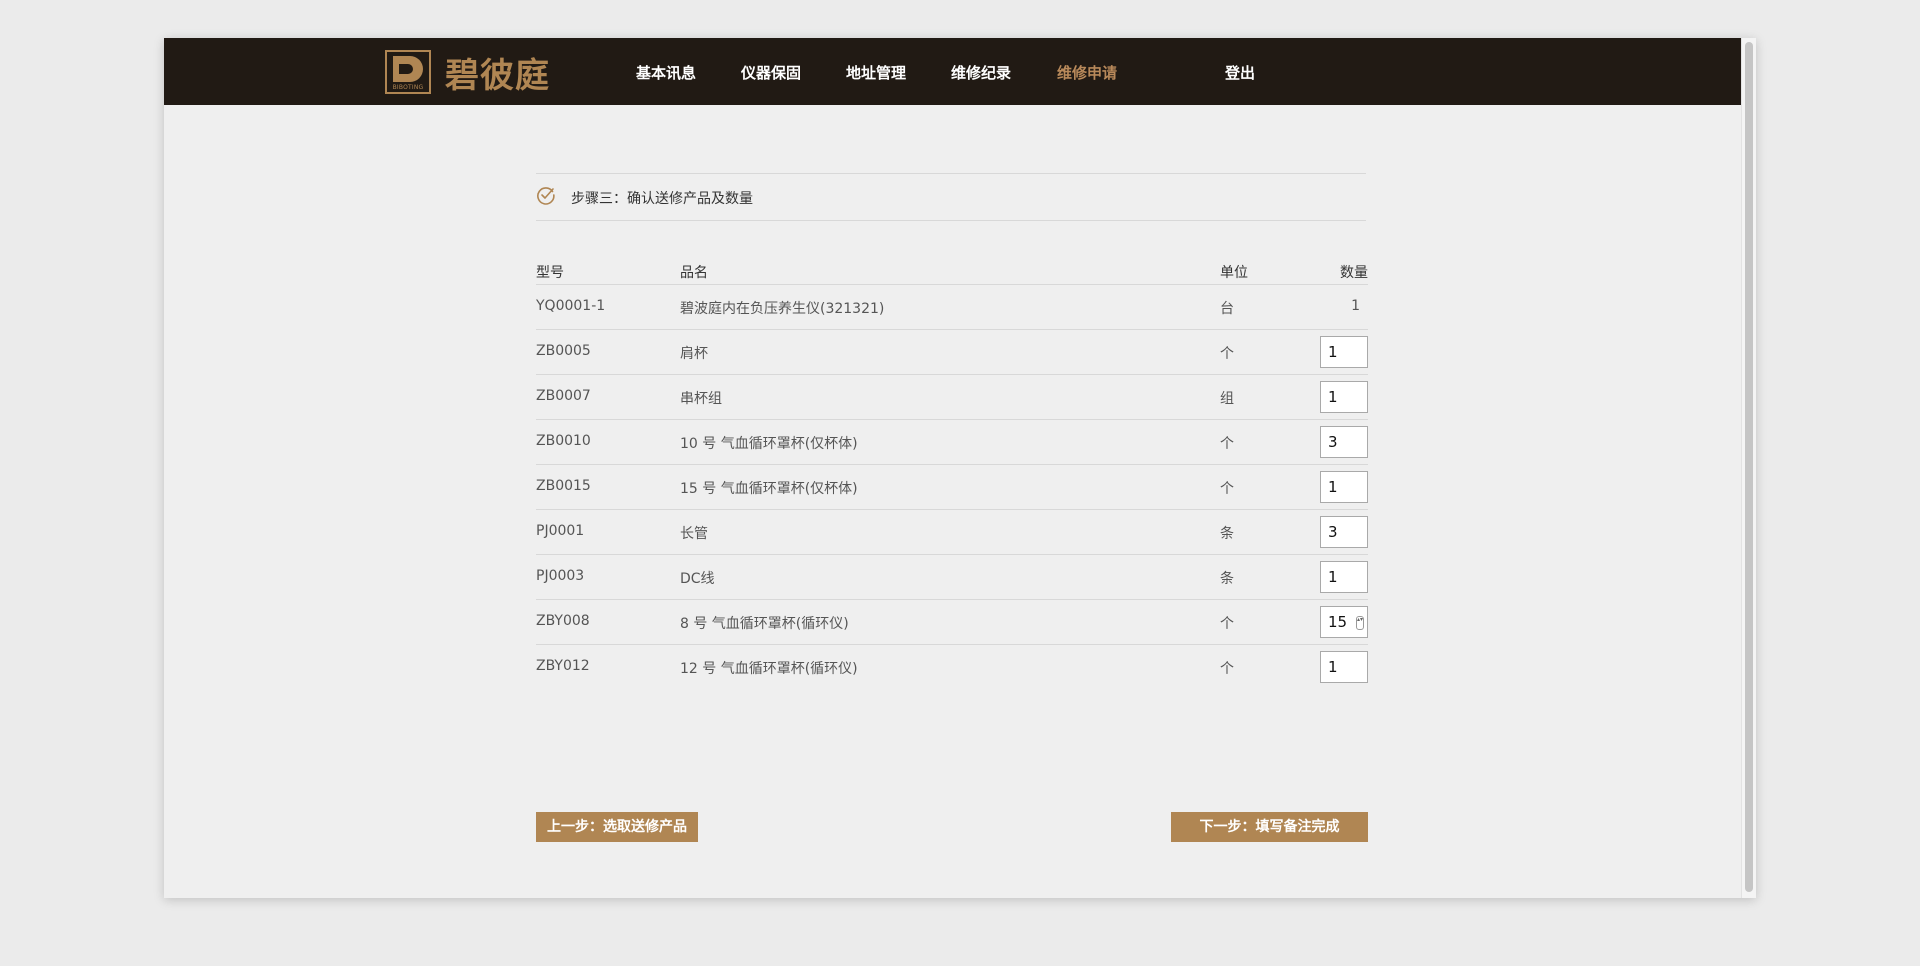 The image size is (1920, 966). I want to click on cell-model: ZB0007, so click(563, 396).